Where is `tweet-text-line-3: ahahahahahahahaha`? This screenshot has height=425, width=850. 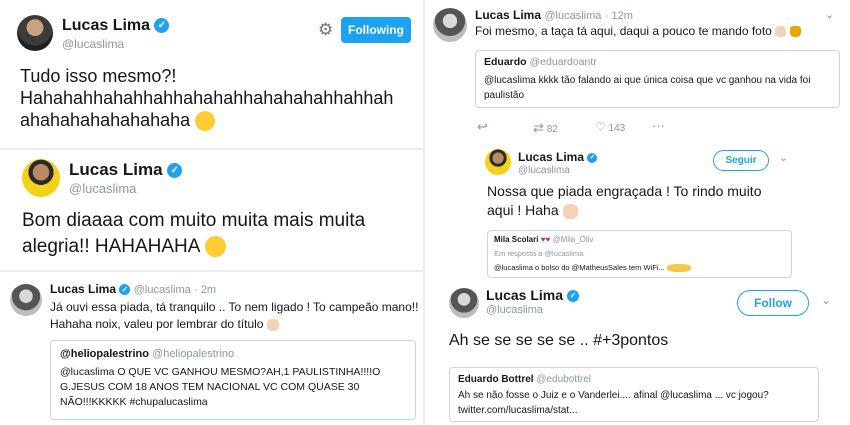
tweet-text-line-3: ahahahahahahahaha is located at coordinates (118, 121).